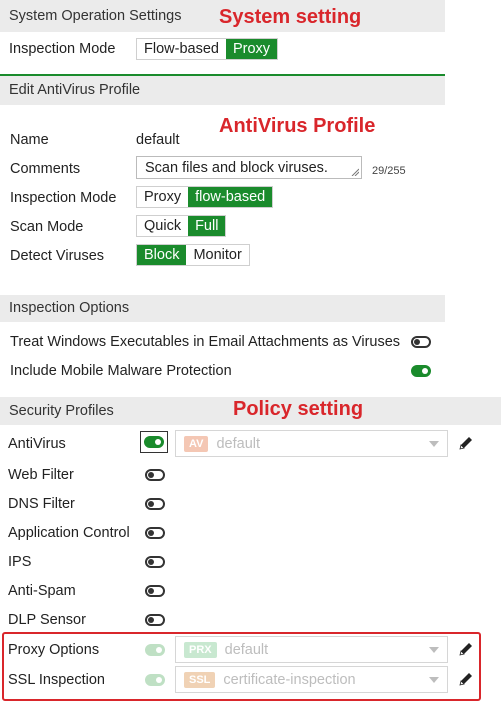 This screenshot has height=710, width=501. I want to click on ssl-inspection-select: SSL certificate-inspection, so click(311, 679).